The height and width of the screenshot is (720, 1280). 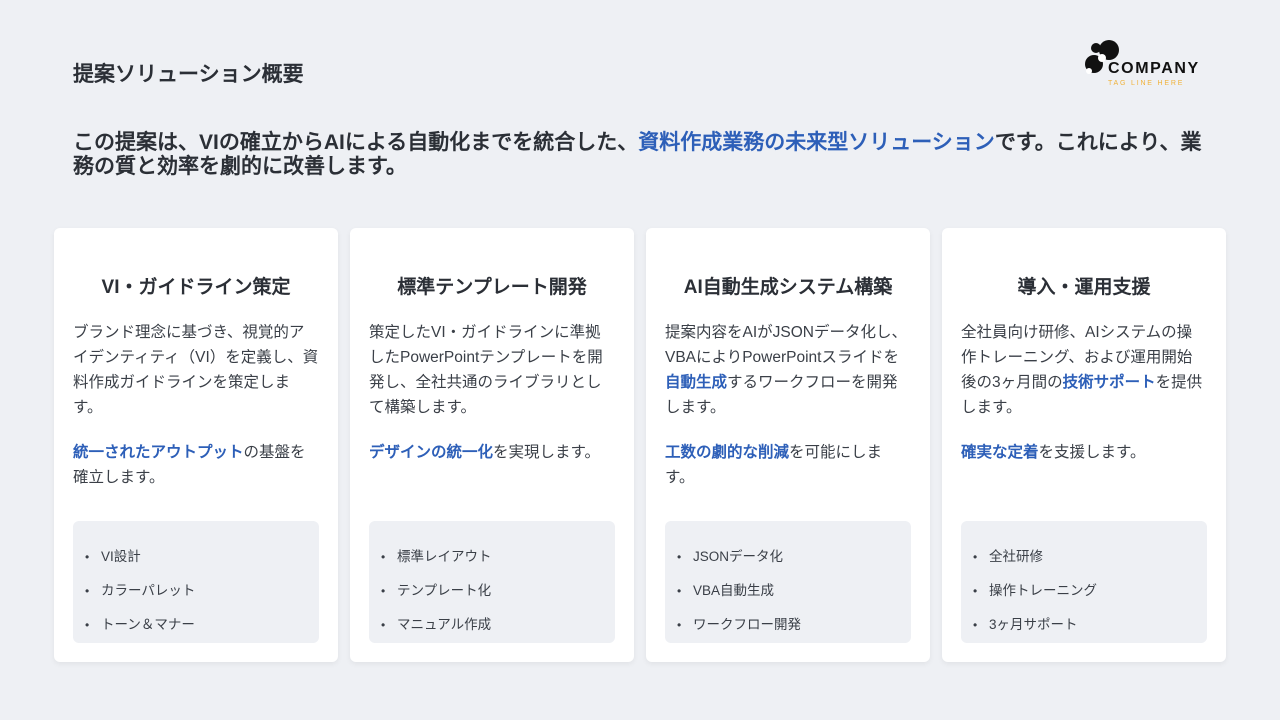 What do you see at coordinates (1084, 632) in the screenshot?
I see `list-item: 3ヶ月サポート` at bounding box center [1084, 632].